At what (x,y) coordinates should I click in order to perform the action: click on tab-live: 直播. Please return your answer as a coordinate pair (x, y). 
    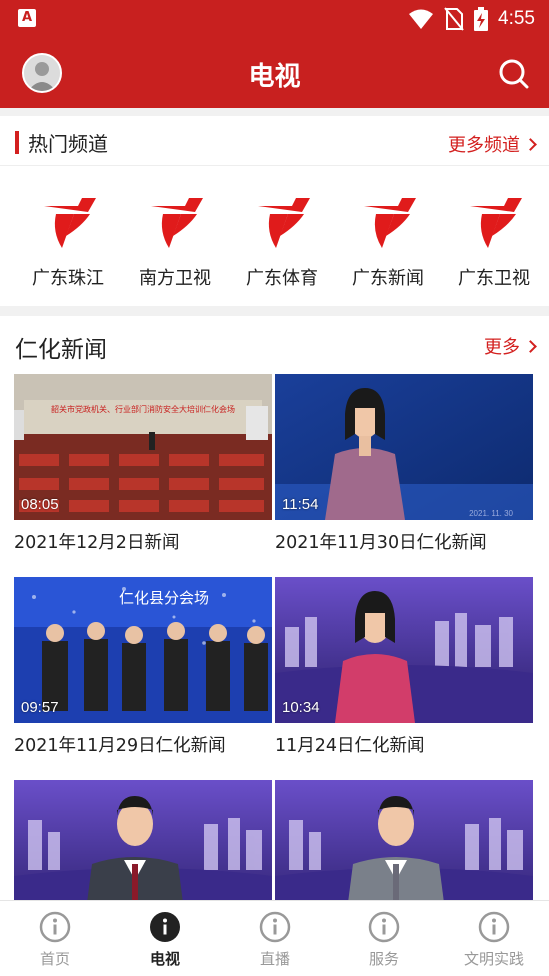
    Looking at the image, I should click on (275, 938).